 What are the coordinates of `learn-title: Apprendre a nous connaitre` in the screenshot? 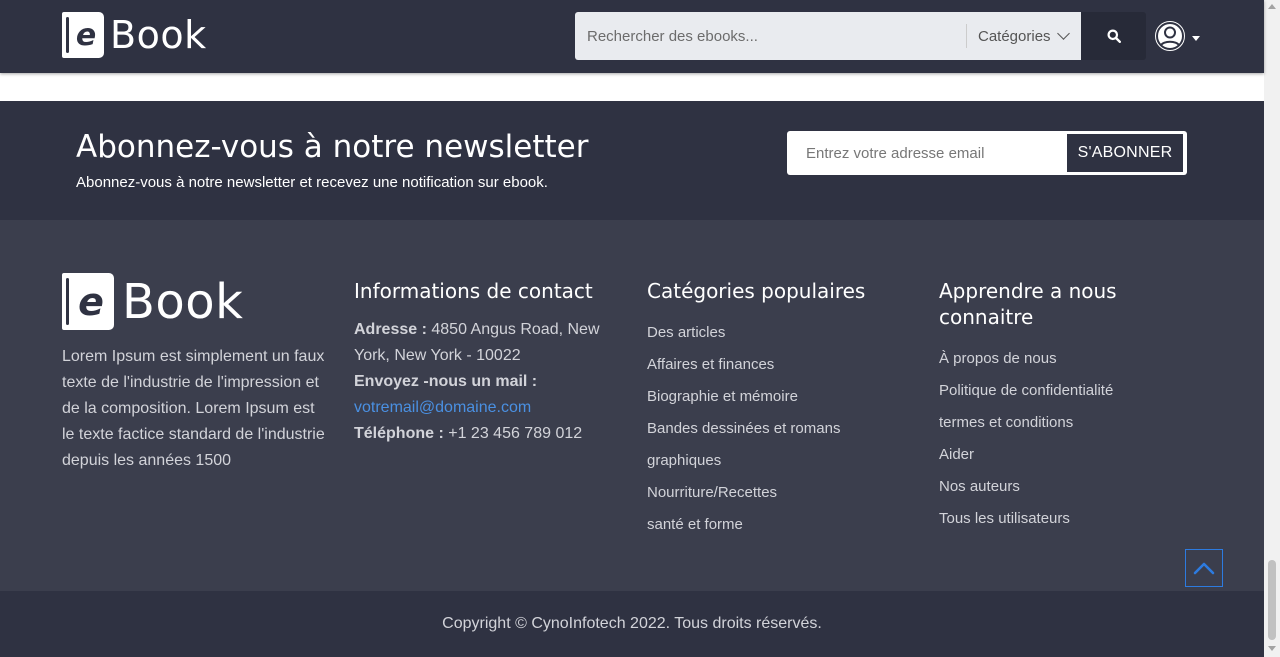 It's located at (1028, 304).